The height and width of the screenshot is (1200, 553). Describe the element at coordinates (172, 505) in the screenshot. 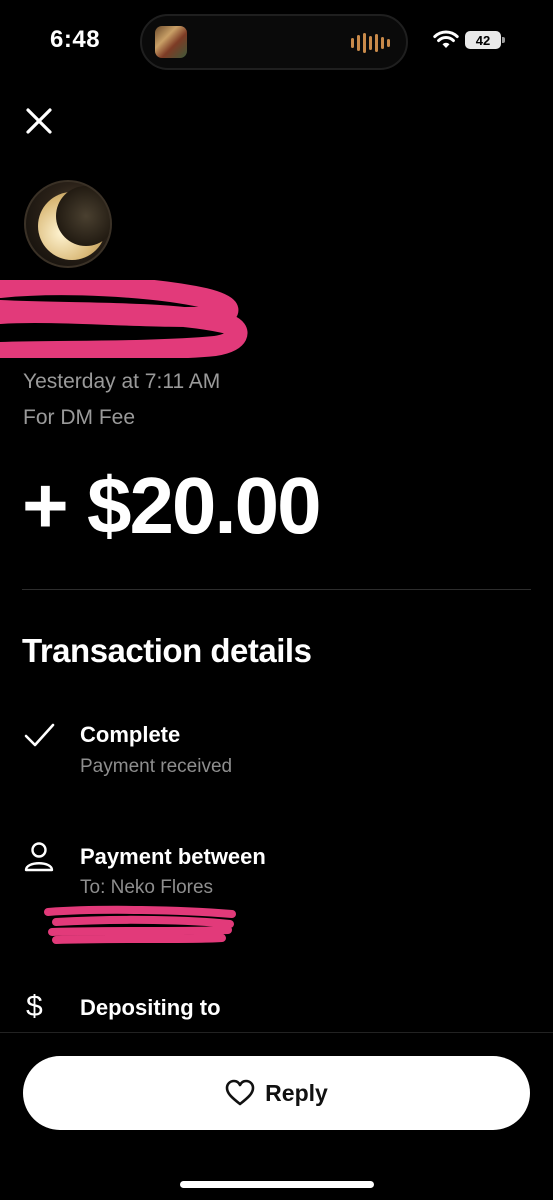

I see `transaction-amount: + $20.00` at that location.